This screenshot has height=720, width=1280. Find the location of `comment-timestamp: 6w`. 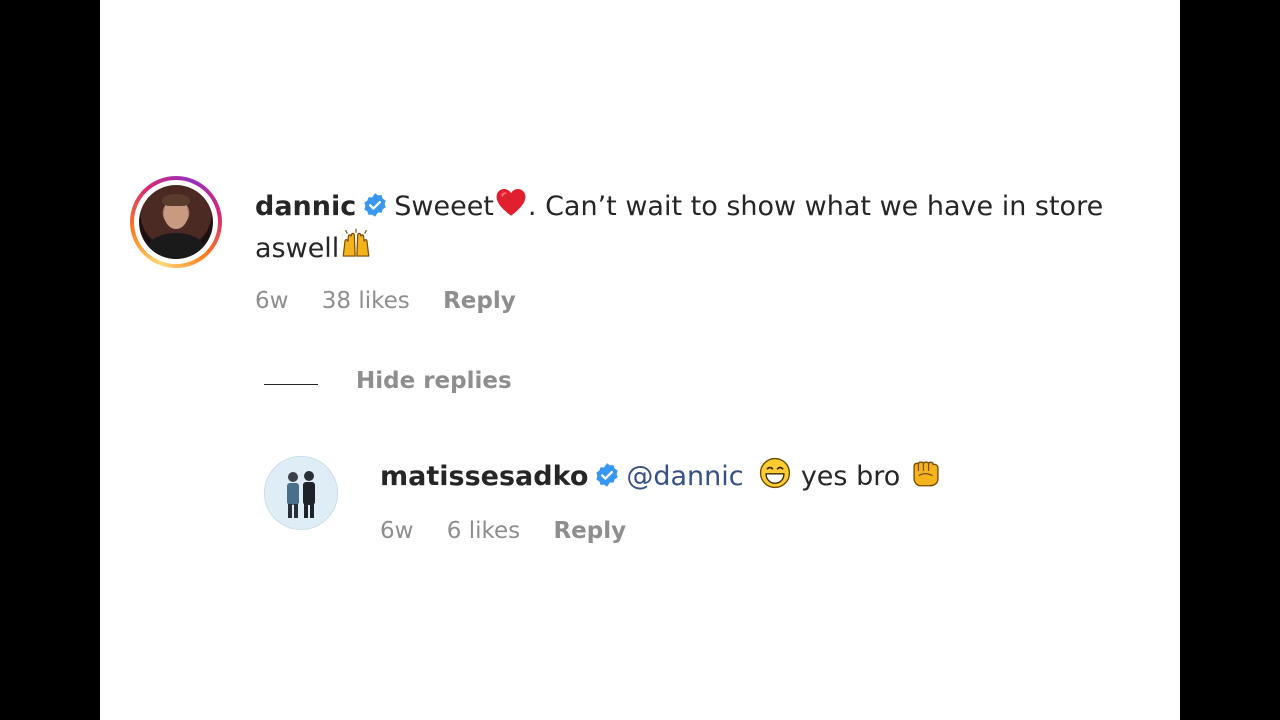

comment-timestamp: 6w is located at coordinates (271, 301).